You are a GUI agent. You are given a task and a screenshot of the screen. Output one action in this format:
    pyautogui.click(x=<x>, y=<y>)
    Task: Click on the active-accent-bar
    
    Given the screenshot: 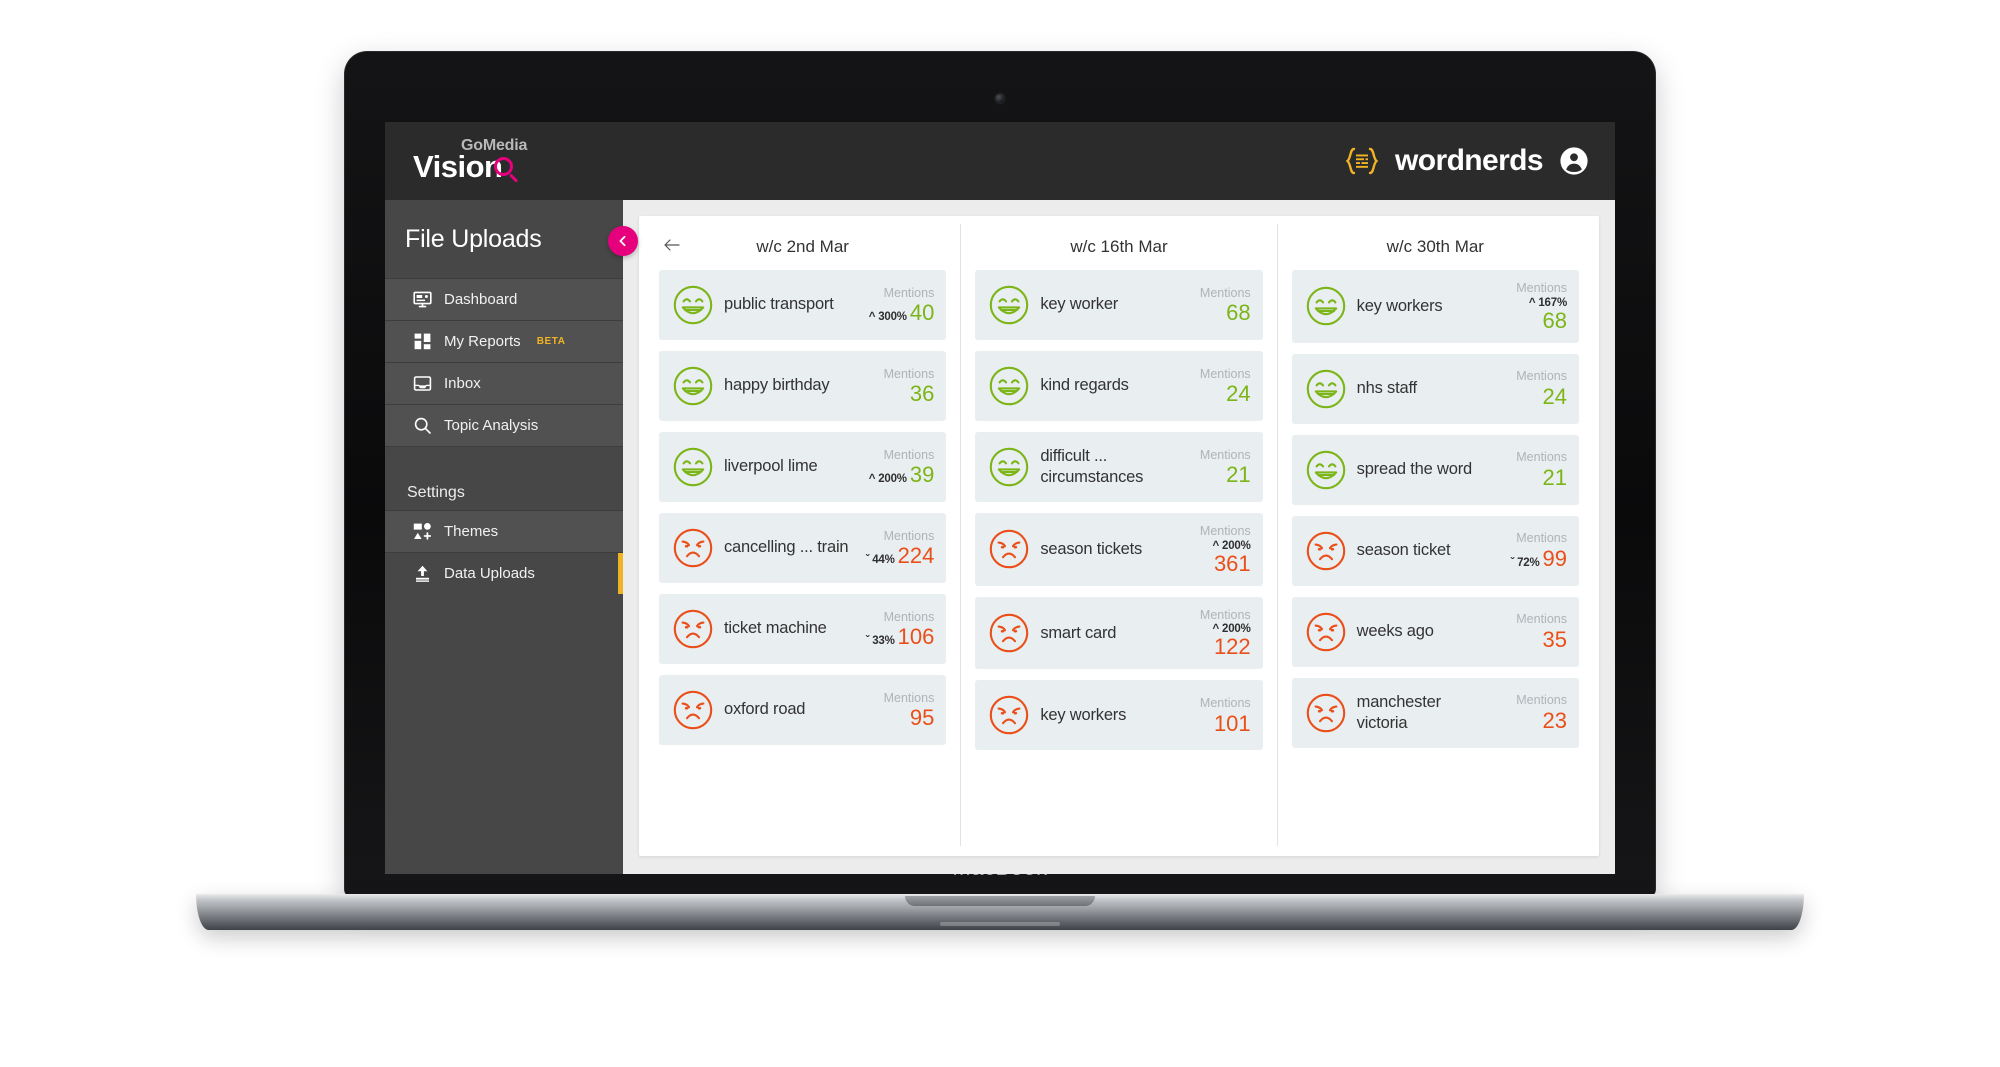 What is the action you would take?
    pyautogui.click(x=620, y=573)
    